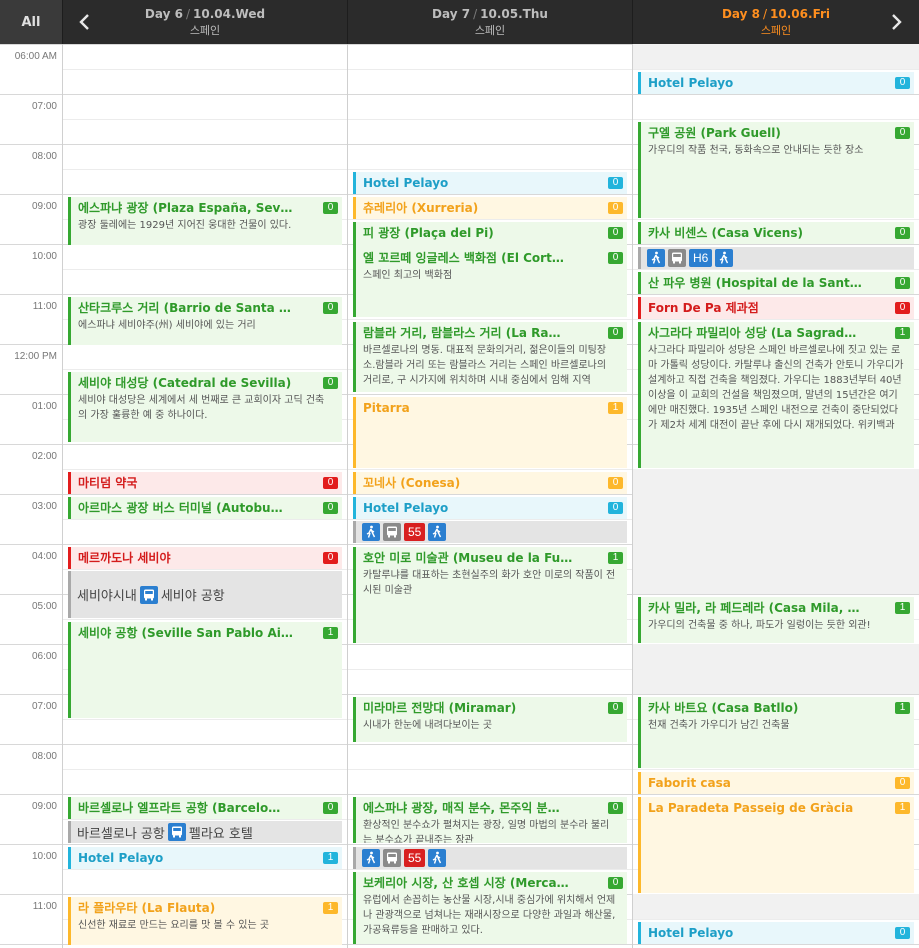 The image size is (919, 948). Describe the element at coordinates (776, 906) in the screenshot. I see `unscheduled-area` at that location.